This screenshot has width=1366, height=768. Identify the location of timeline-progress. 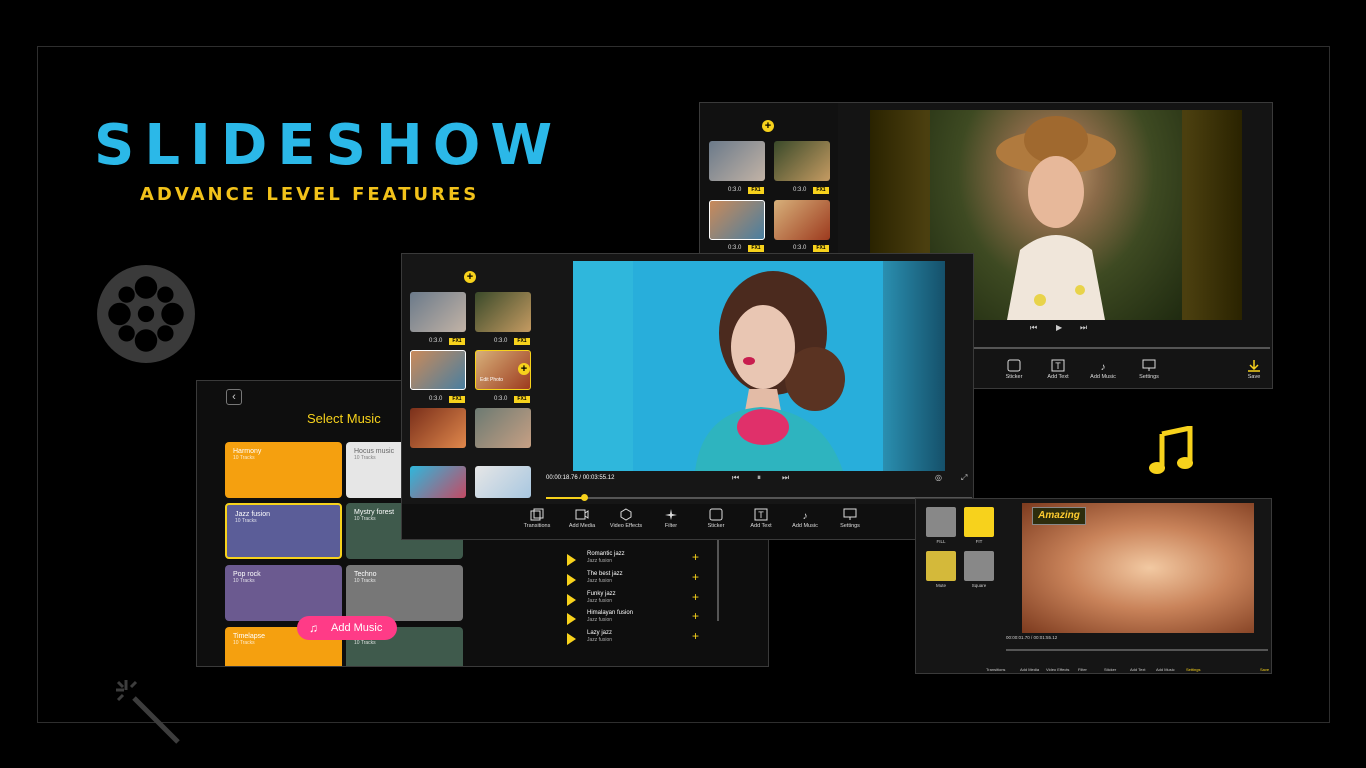
(565, 498).